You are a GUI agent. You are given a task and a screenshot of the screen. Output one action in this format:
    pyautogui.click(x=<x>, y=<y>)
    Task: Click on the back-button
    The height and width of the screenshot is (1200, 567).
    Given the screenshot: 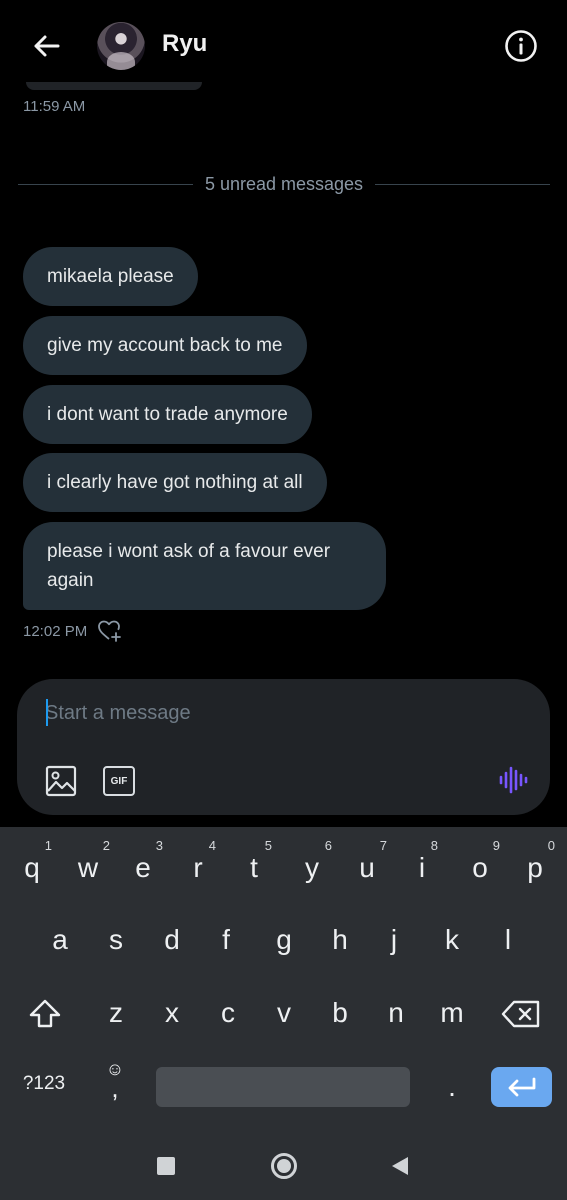 What is the action you would take?
    pyautogui.click(x=46, y=46)
    